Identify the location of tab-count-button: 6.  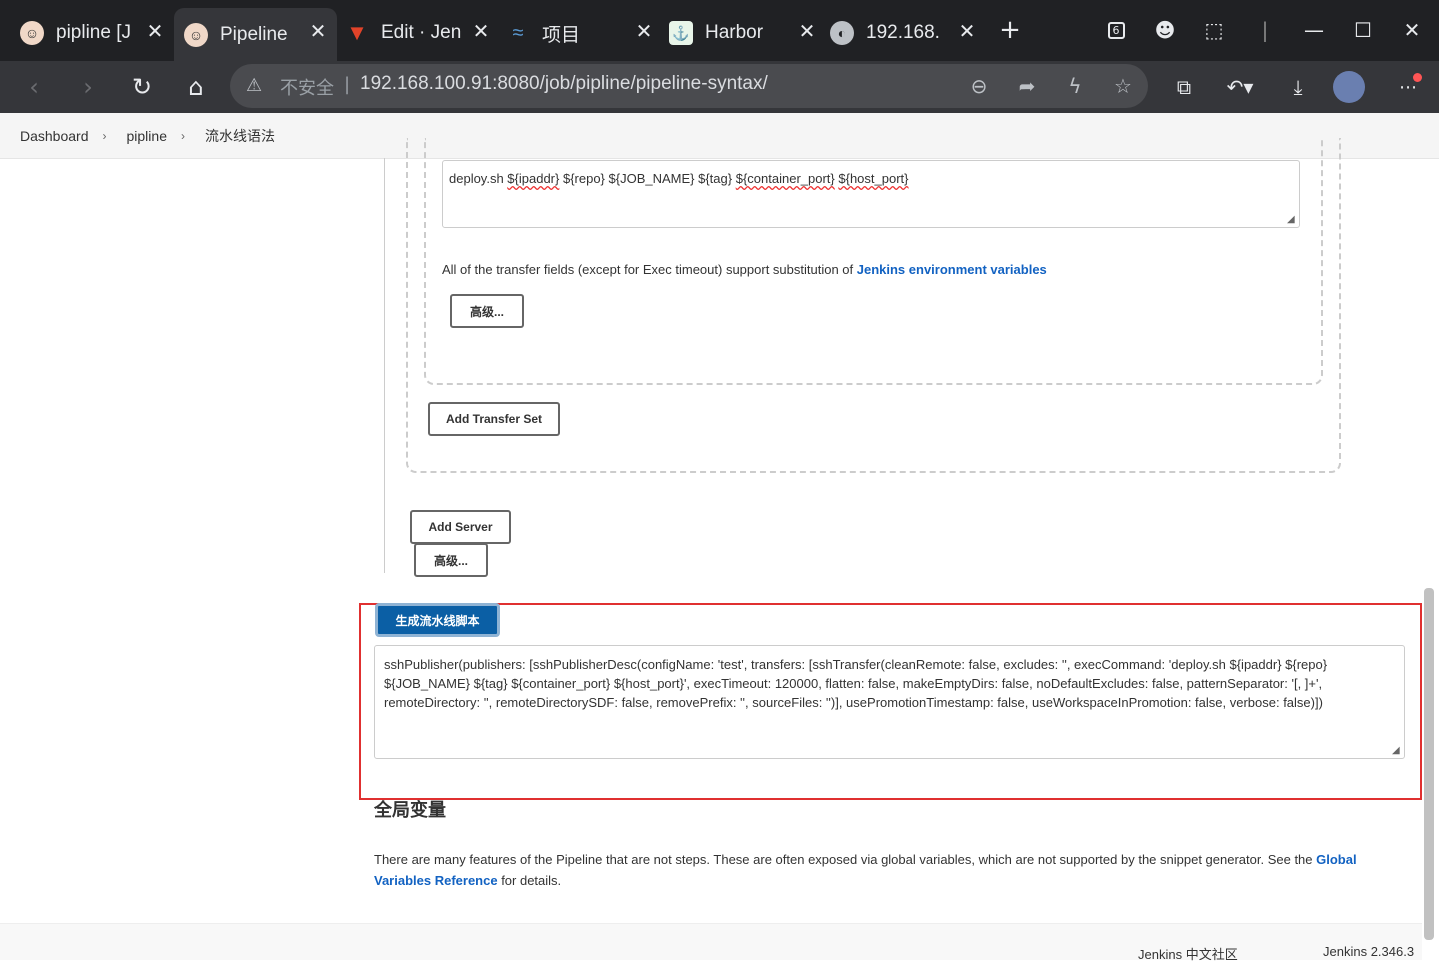
(1116, 30).